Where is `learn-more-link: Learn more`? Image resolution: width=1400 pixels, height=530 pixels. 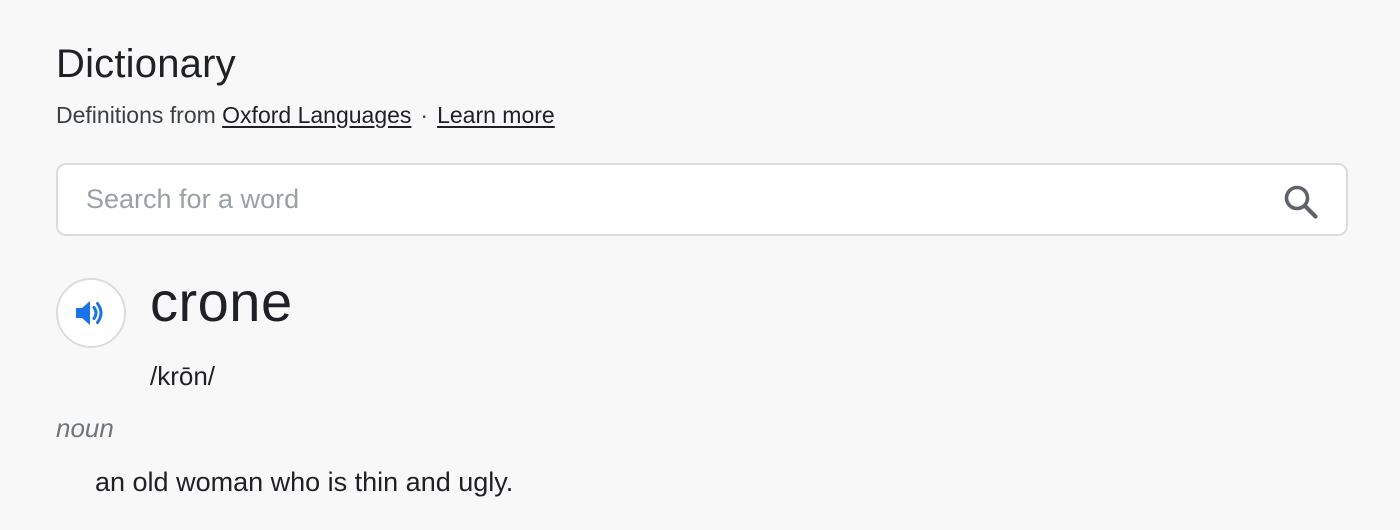
learn-more-link: Learn more is located at coordinates (496, 115).